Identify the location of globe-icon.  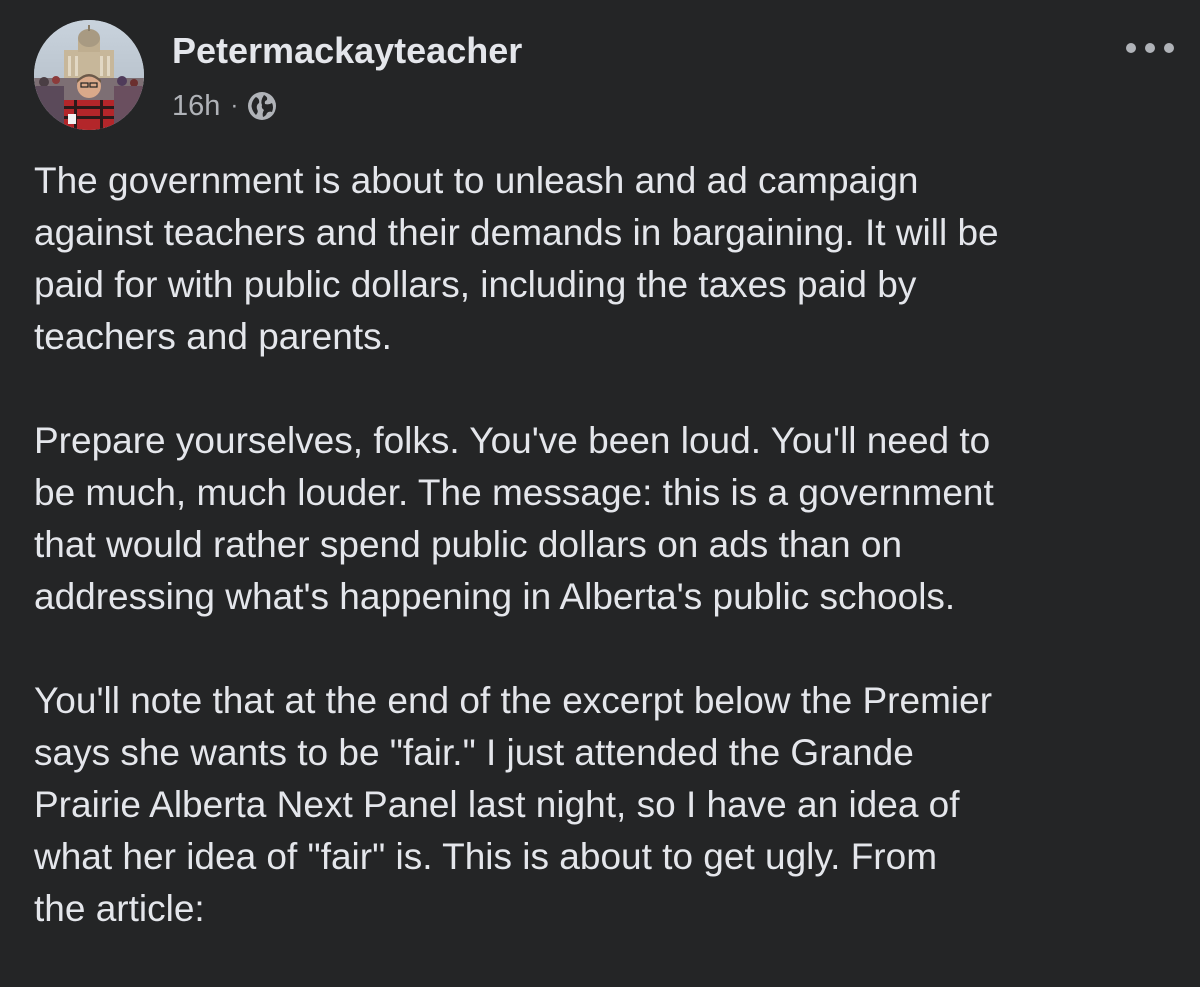
(262, 106).